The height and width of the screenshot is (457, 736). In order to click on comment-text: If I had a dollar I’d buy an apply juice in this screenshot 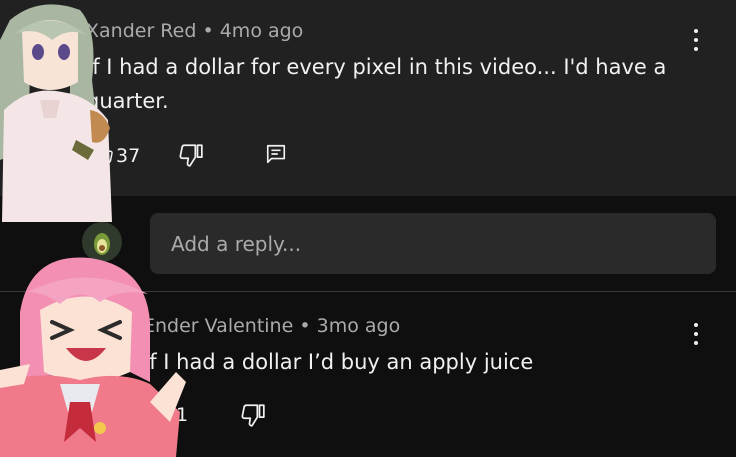, I will do `click(338, 362)`.